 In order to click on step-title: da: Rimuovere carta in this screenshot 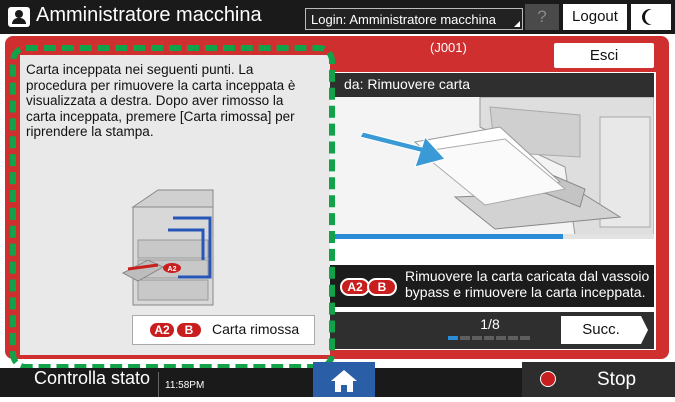, I will do `click(492, 85)`.